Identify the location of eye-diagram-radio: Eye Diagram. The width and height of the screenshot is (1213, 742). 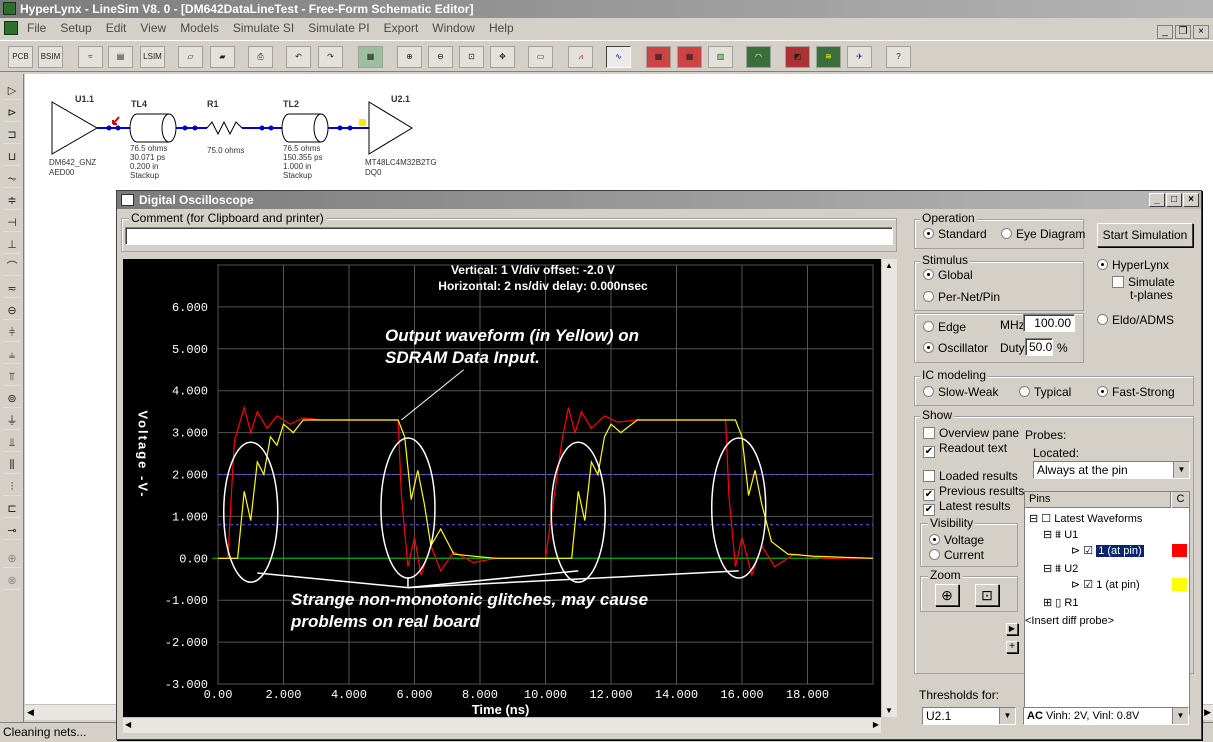
(1043, 234).